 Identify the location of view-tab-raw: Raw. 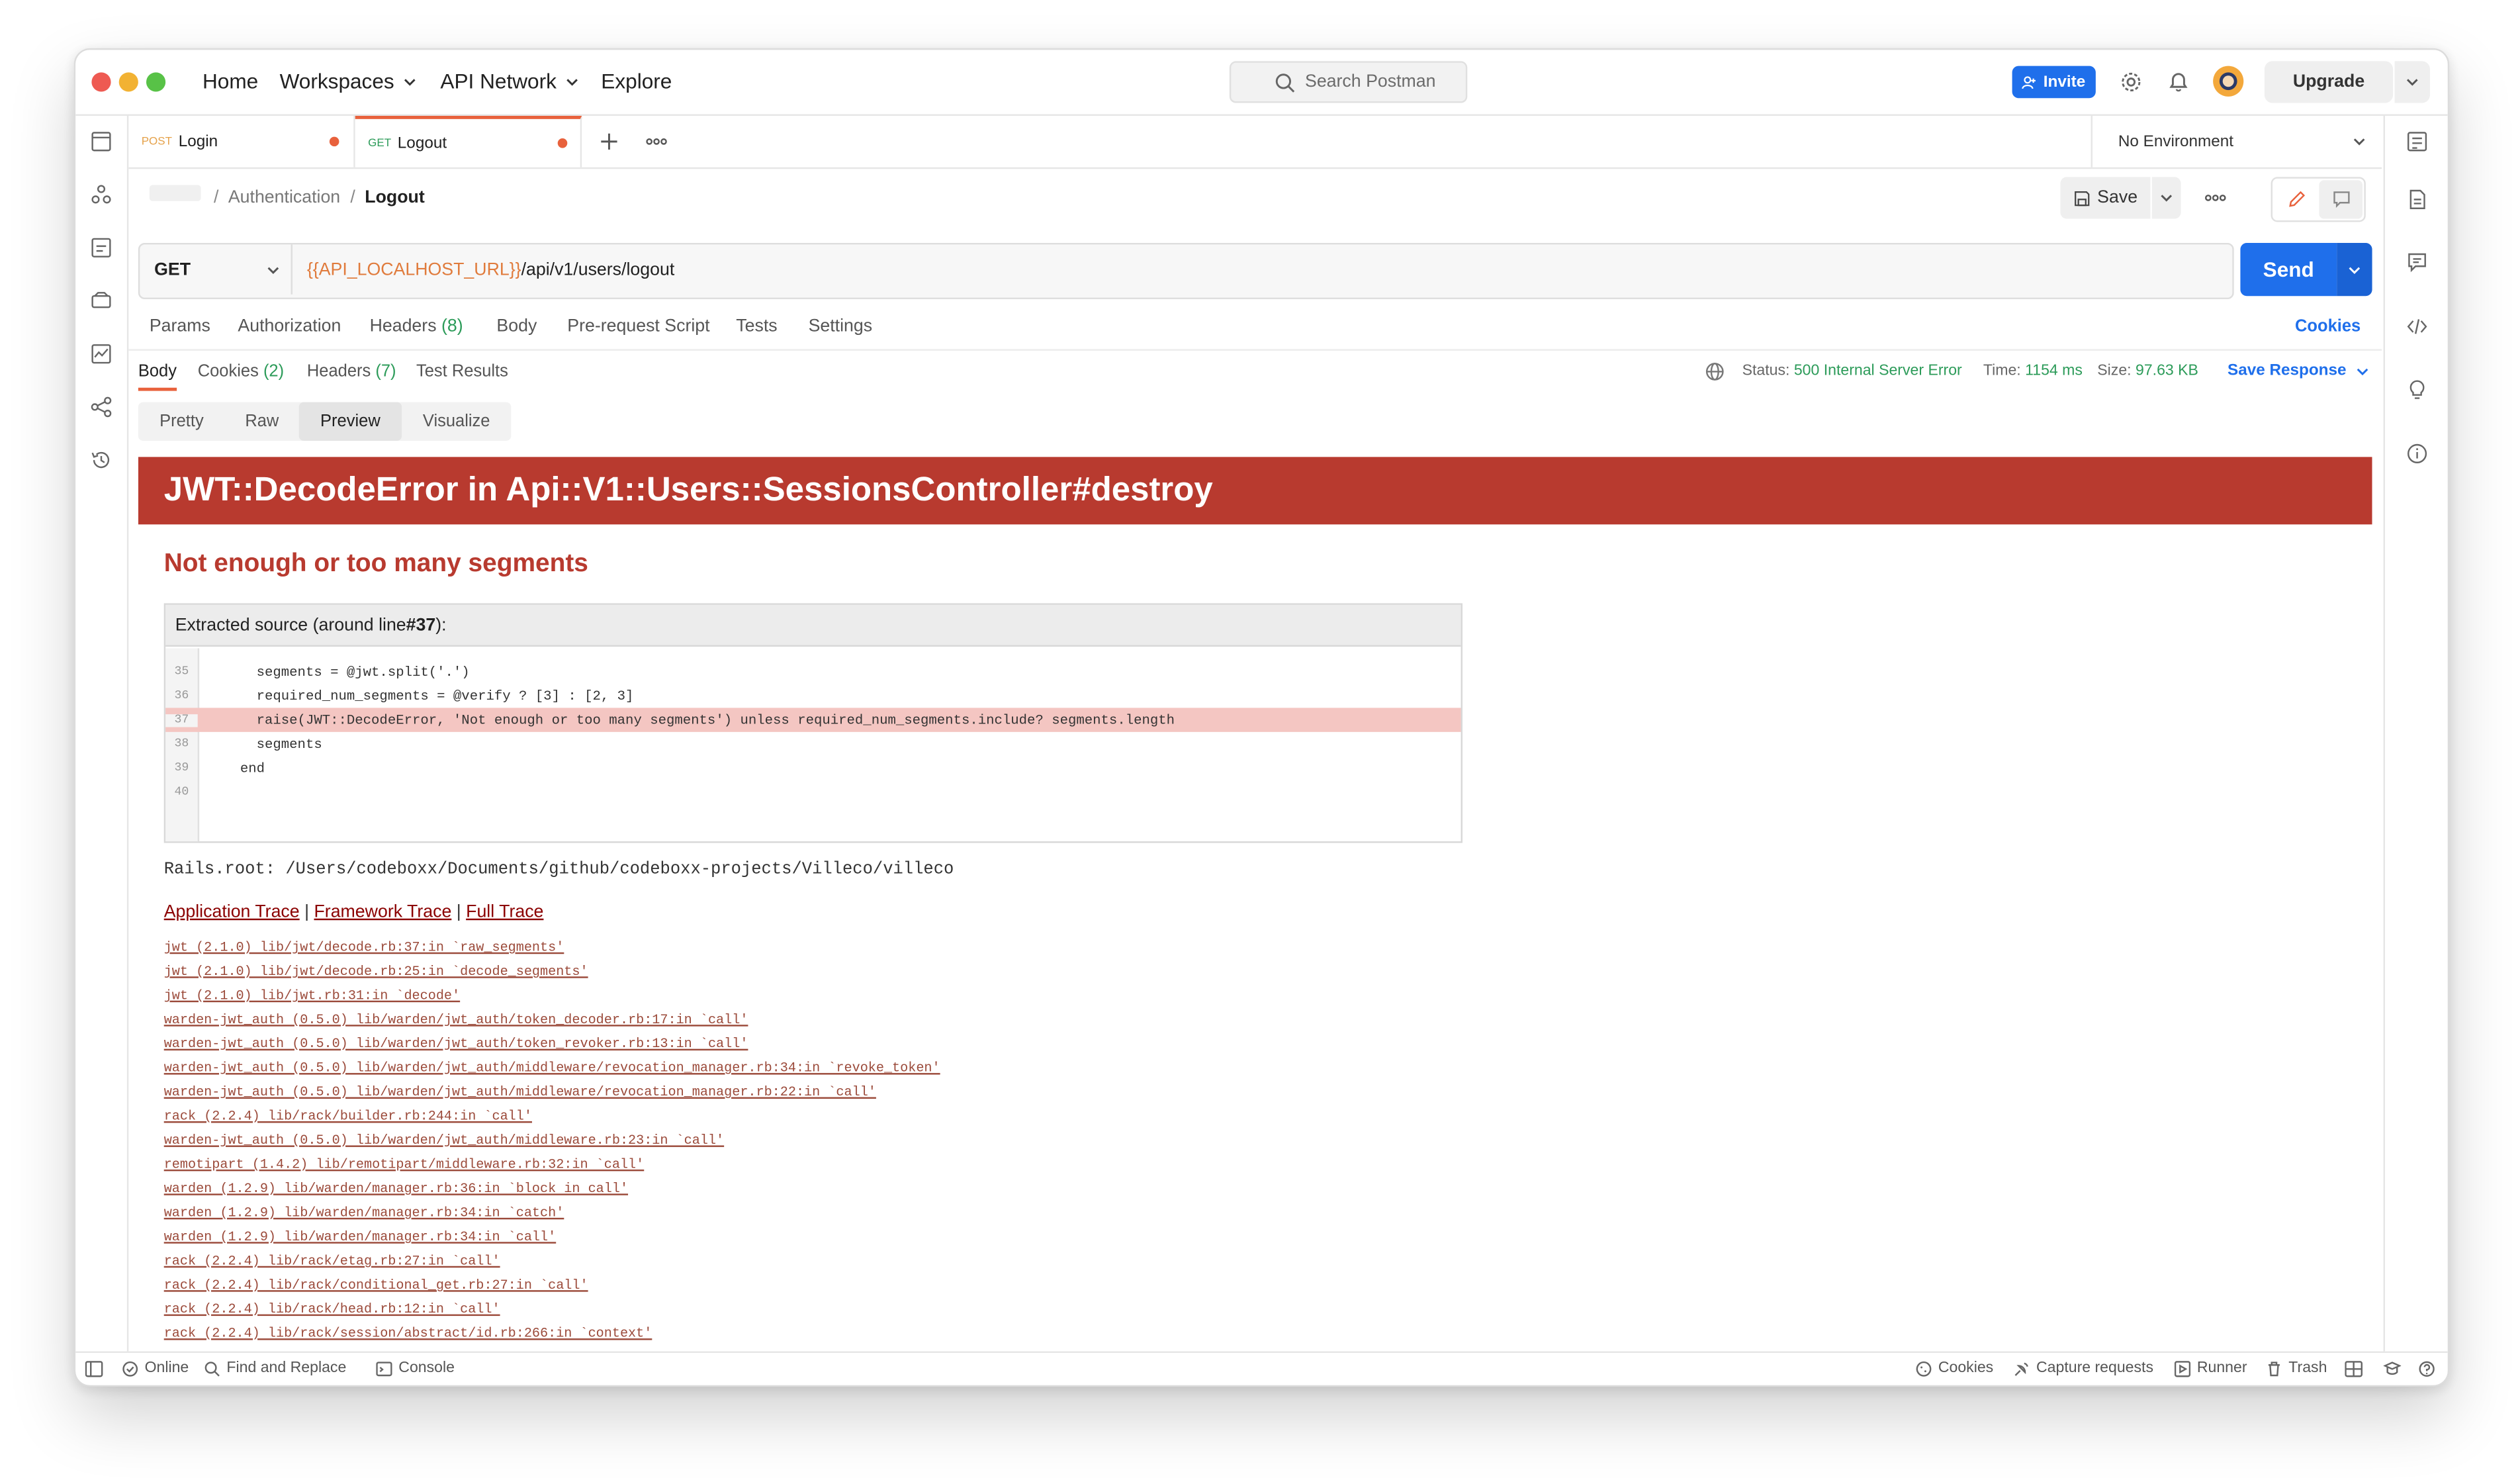
(262, 421).